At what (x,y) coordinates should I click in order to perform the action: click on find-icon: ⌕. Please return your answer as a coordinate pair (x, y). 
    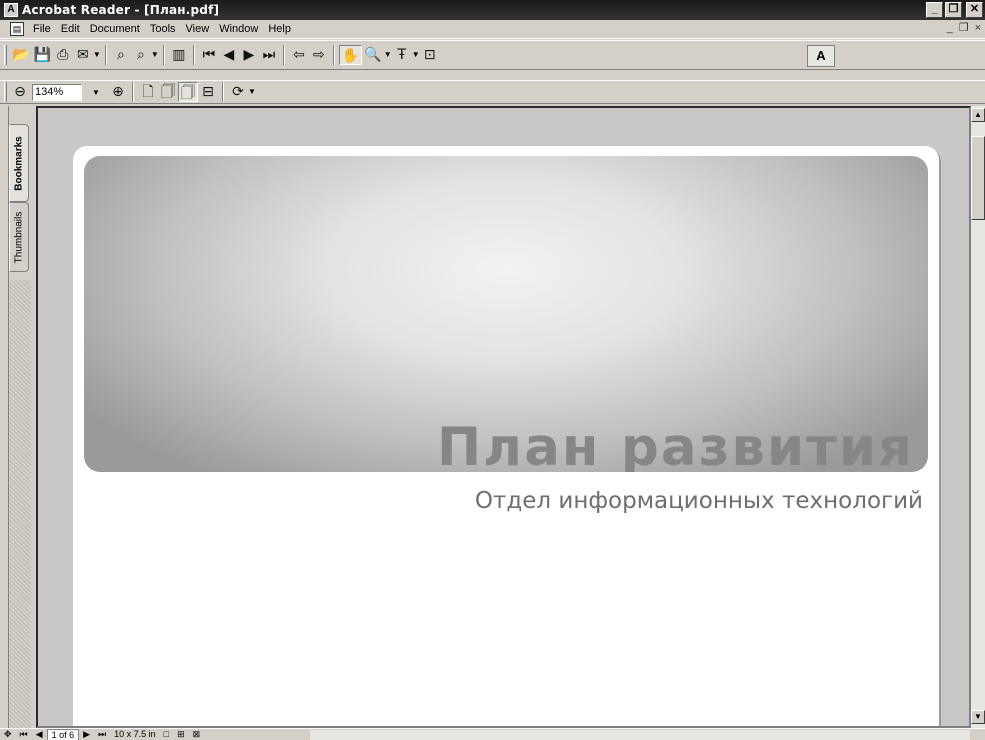
    Looking at the image, I should click on (141, 55).